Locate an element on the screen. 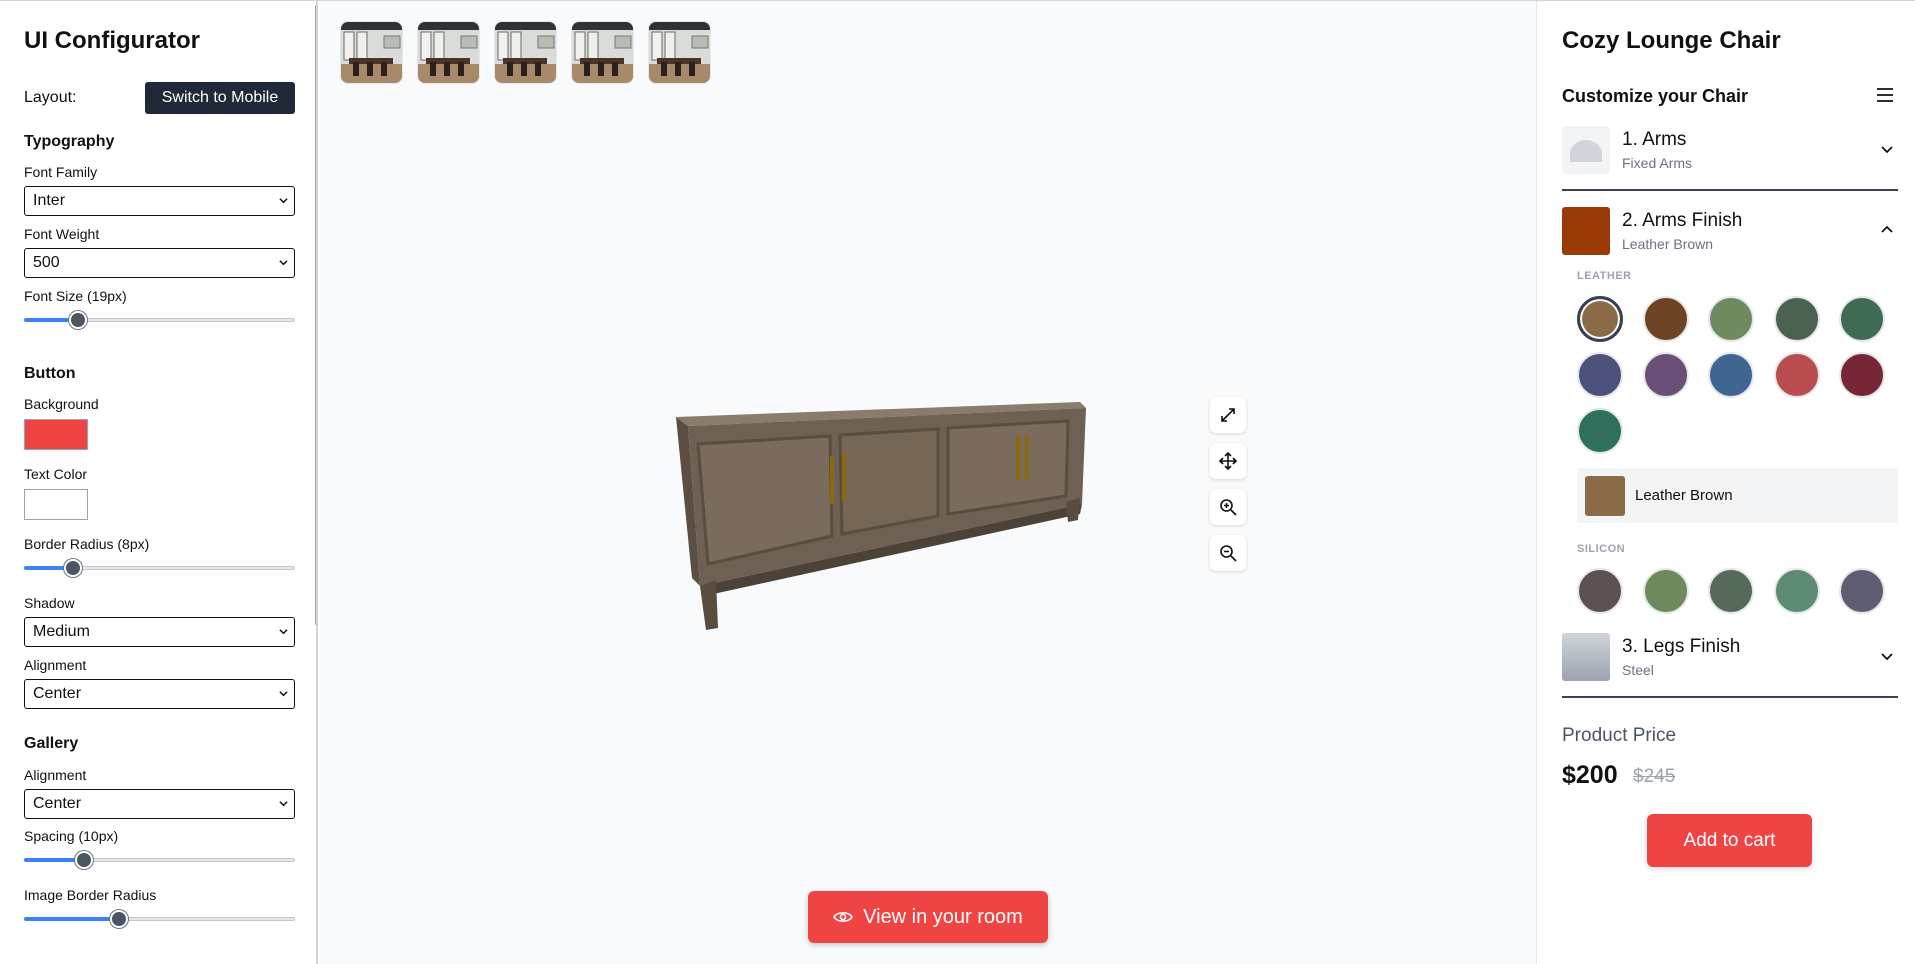 This screenshot has height=964, width=1915. zoom-out-icon is located at coordinates (1228, 553).